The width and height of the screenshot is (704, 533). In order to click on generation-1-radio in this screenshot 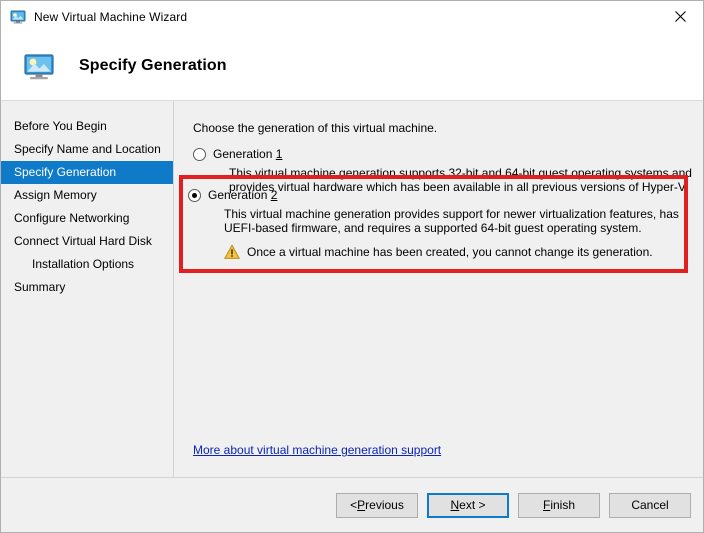, I will do `click(199, 154)`.